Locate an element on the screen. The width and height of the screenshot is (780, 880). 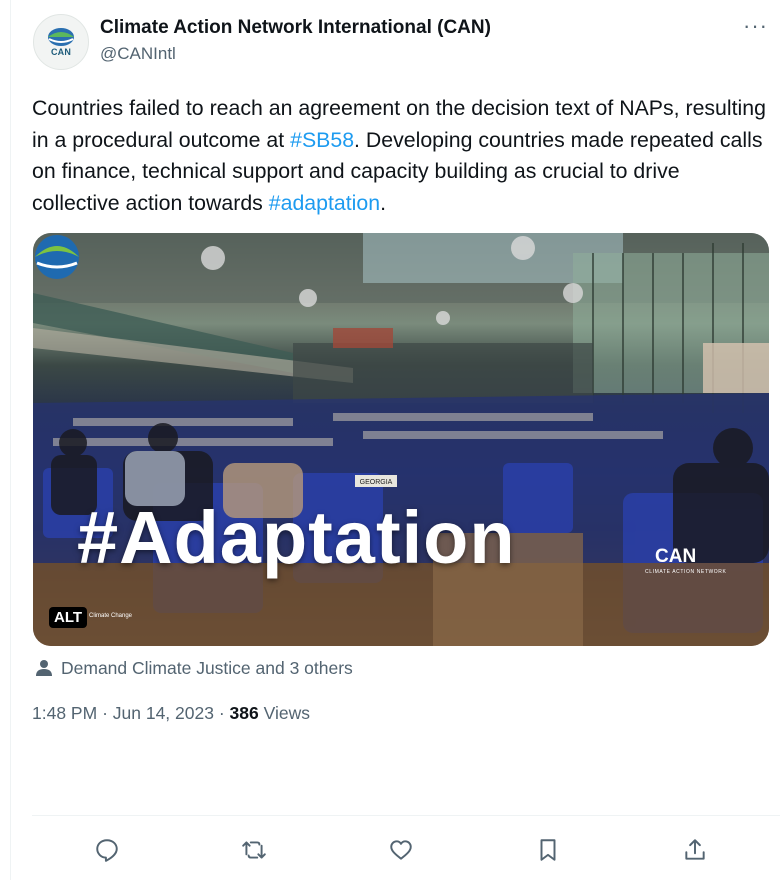
bookmark-button is located at coordinates (548, 850).